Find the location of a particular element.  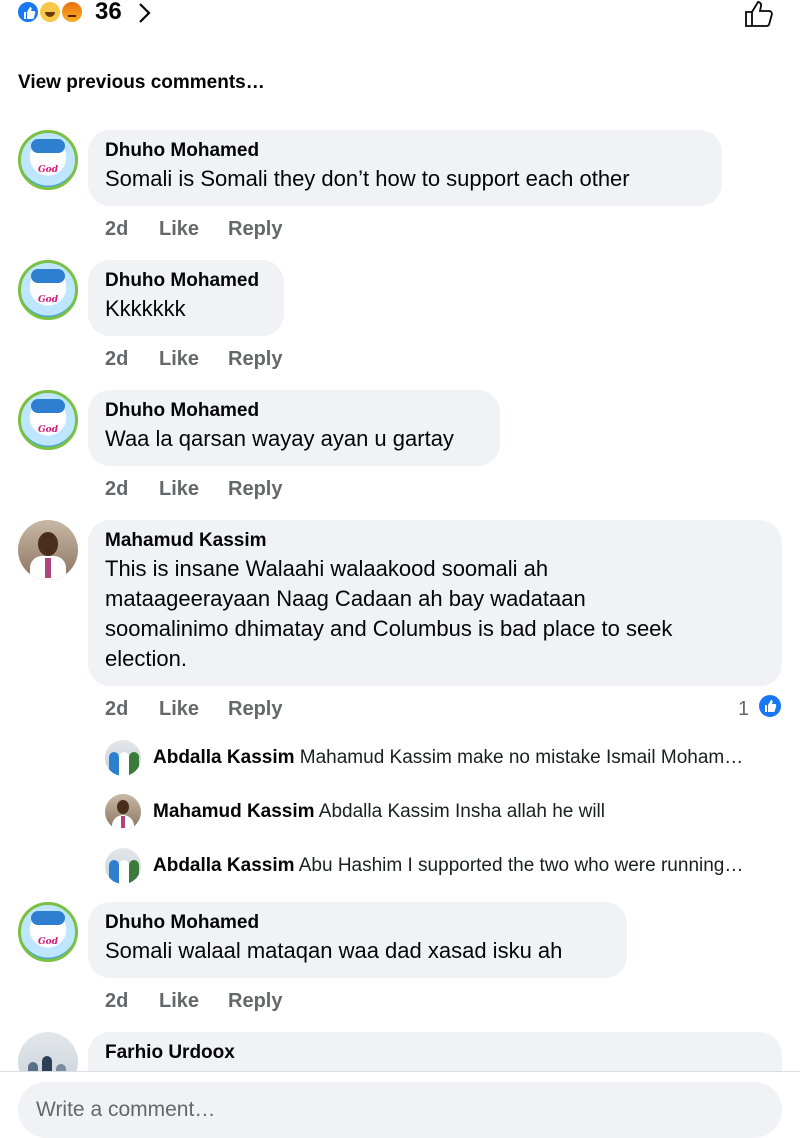

comment-bubble: Dhuho Mohamed Kkkkkkk is located at coordinates (186, 298).